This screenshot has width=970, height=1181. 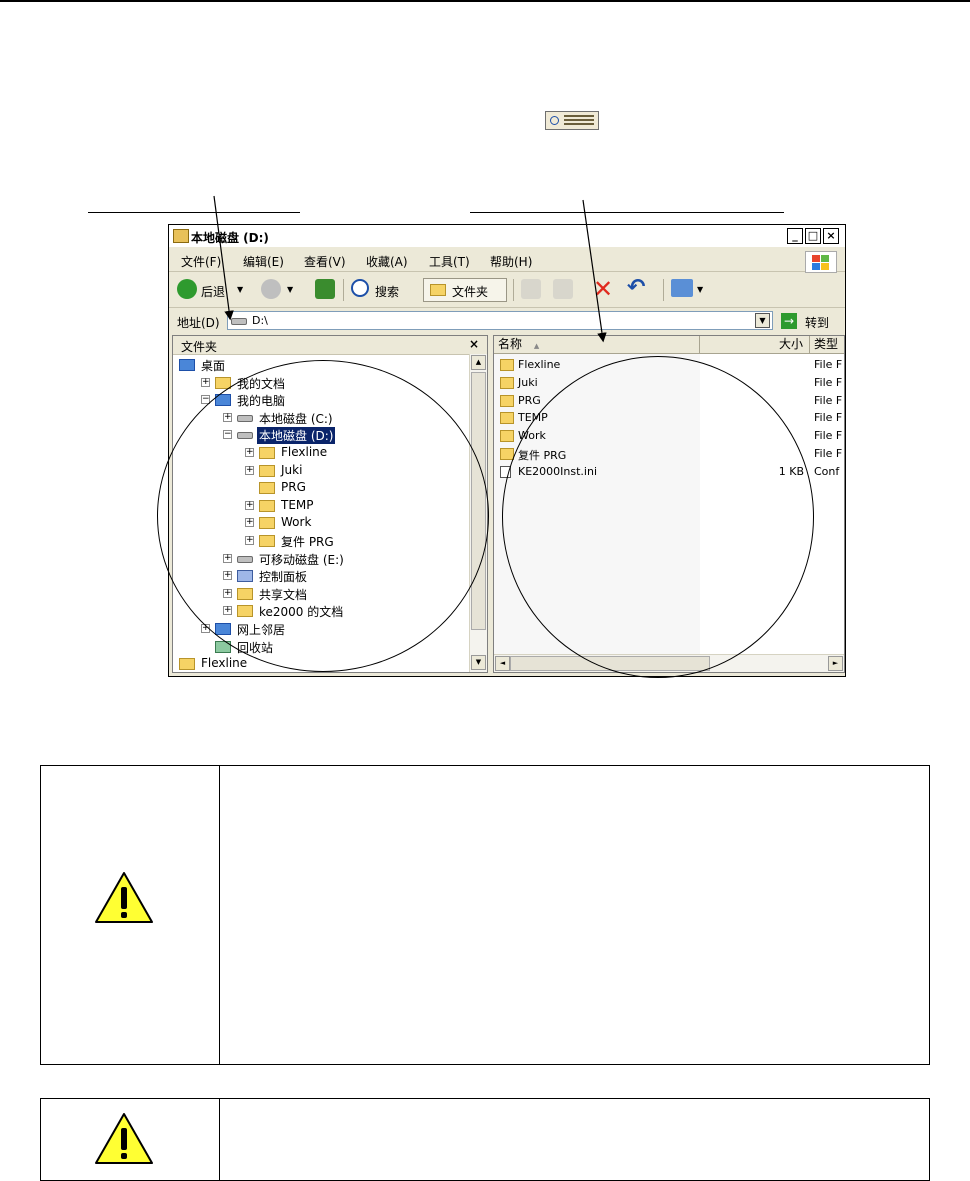 I want to click on arrow-to-file-list, so click(x=594, y=271).